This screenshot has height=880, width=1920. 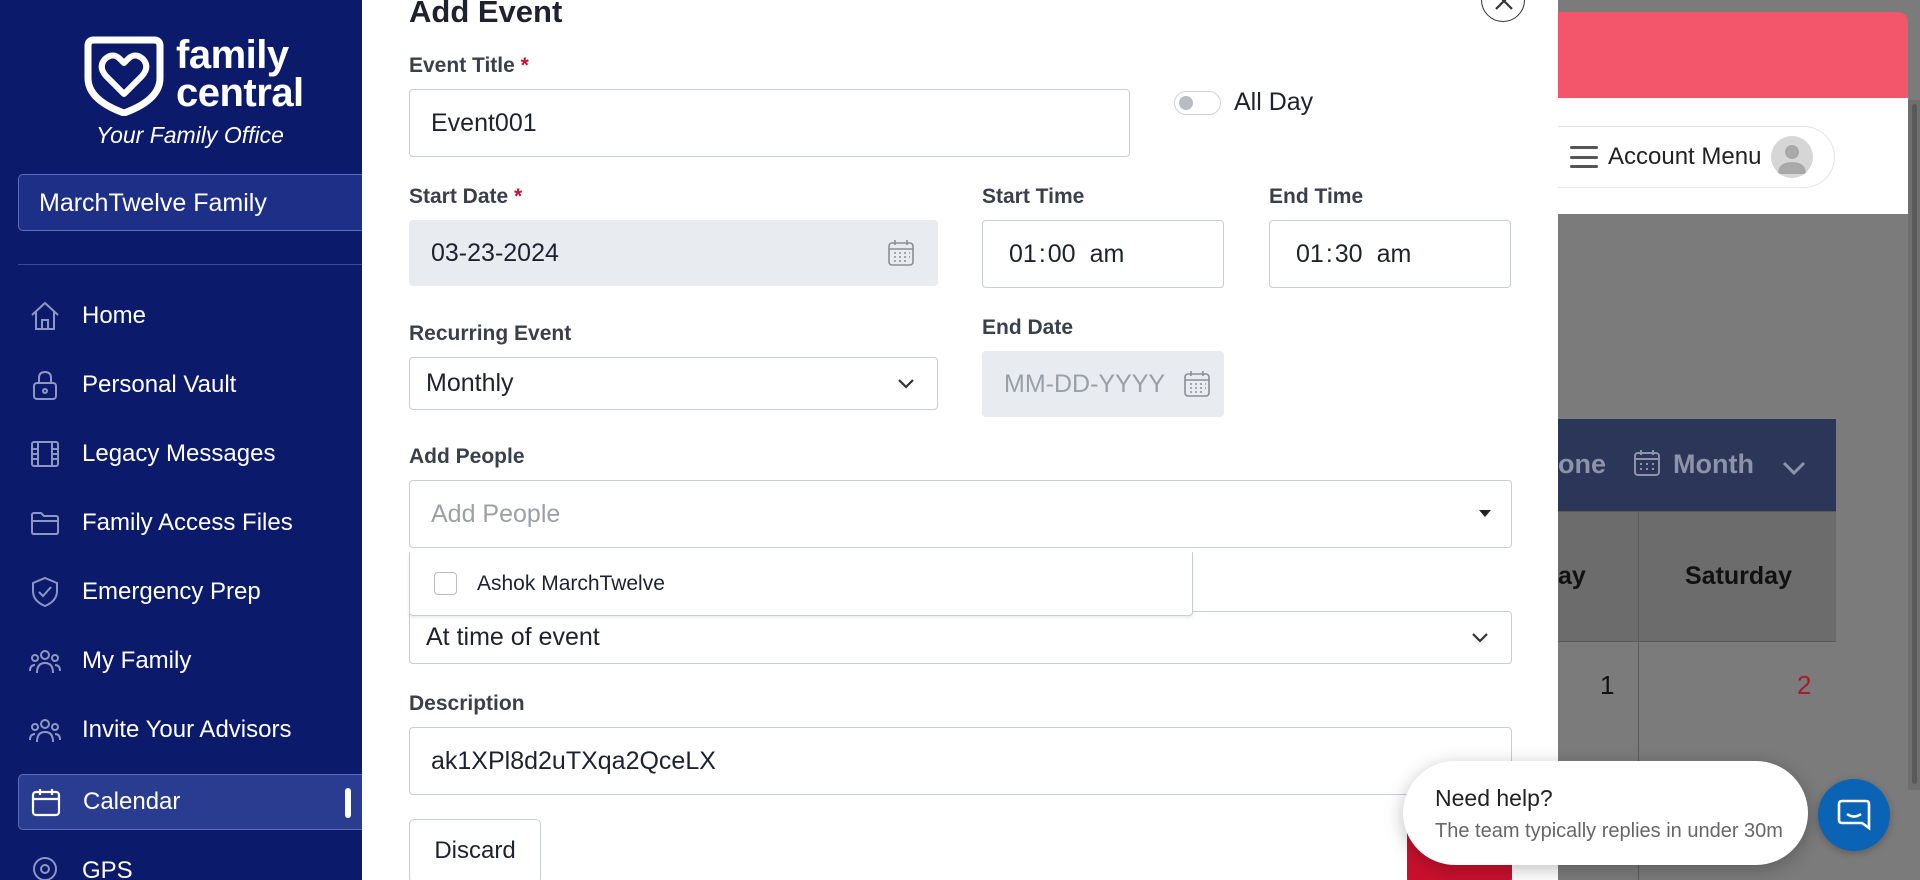 I want to click on end-time-ampm: am, so click(x=1394, y=254).